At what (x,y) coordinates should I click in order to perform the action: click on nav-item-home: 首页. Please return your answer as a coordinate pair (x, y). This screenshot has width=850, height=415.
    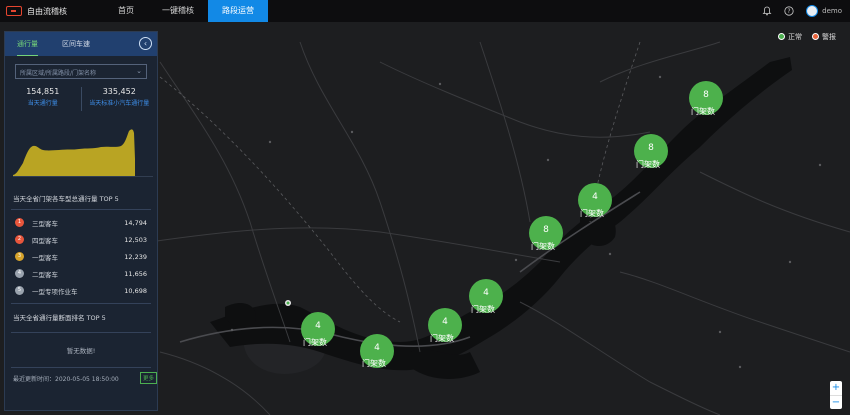
    Looking at the image, I should click on (126, 11).